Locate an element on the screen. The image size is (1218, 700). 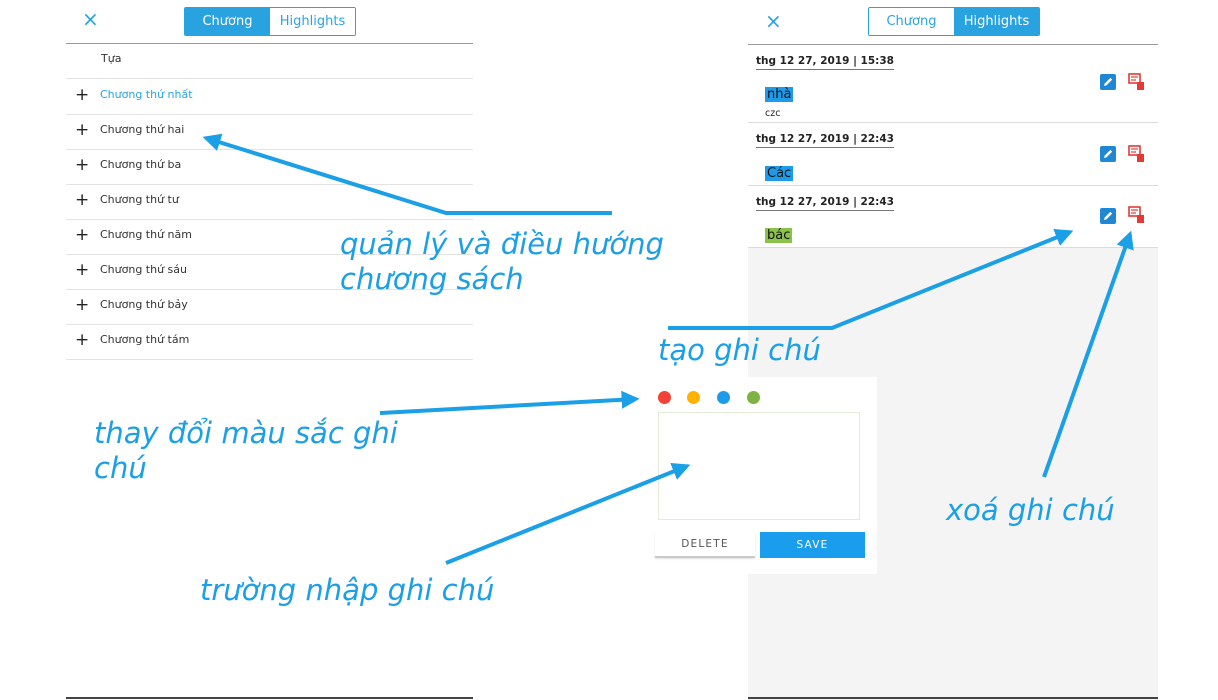
annotation-delete-note: xoá ghi chú is located at coordinates (1030, 510).